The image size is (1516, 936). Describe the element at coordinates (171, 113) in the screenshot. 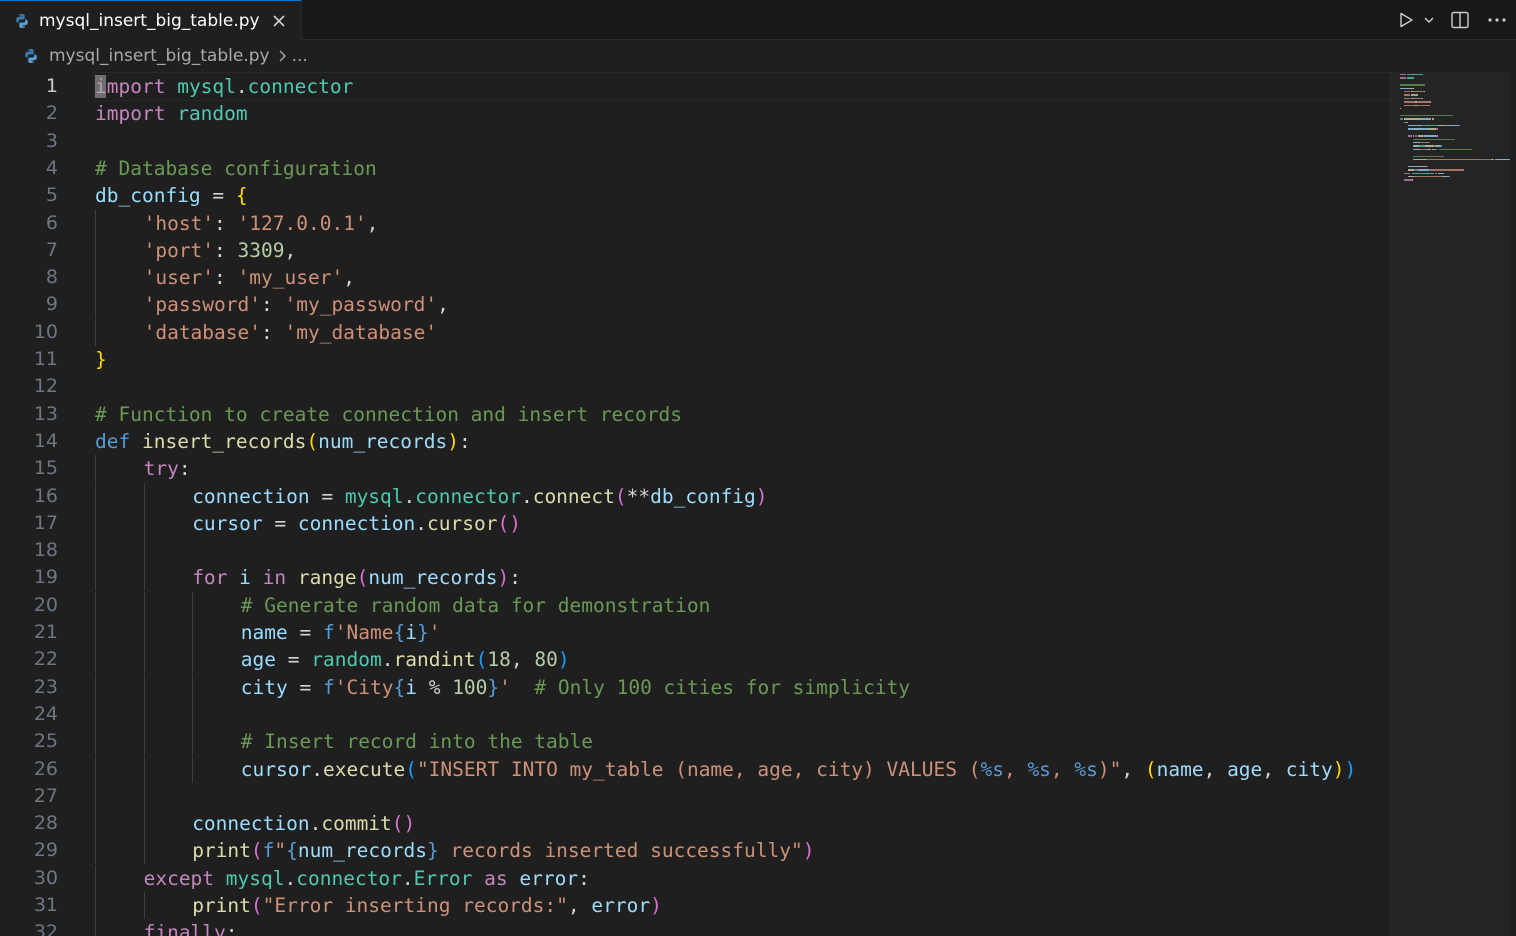

I see `code-text: import random` at that location.